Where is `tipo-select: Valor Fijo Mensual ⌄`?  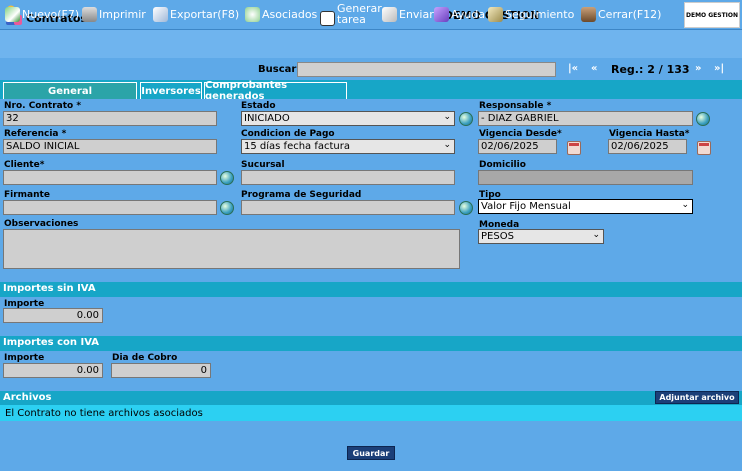
tipo-select: Valor Fijo Mensual ⌄ is located at coordinates (585, 206).